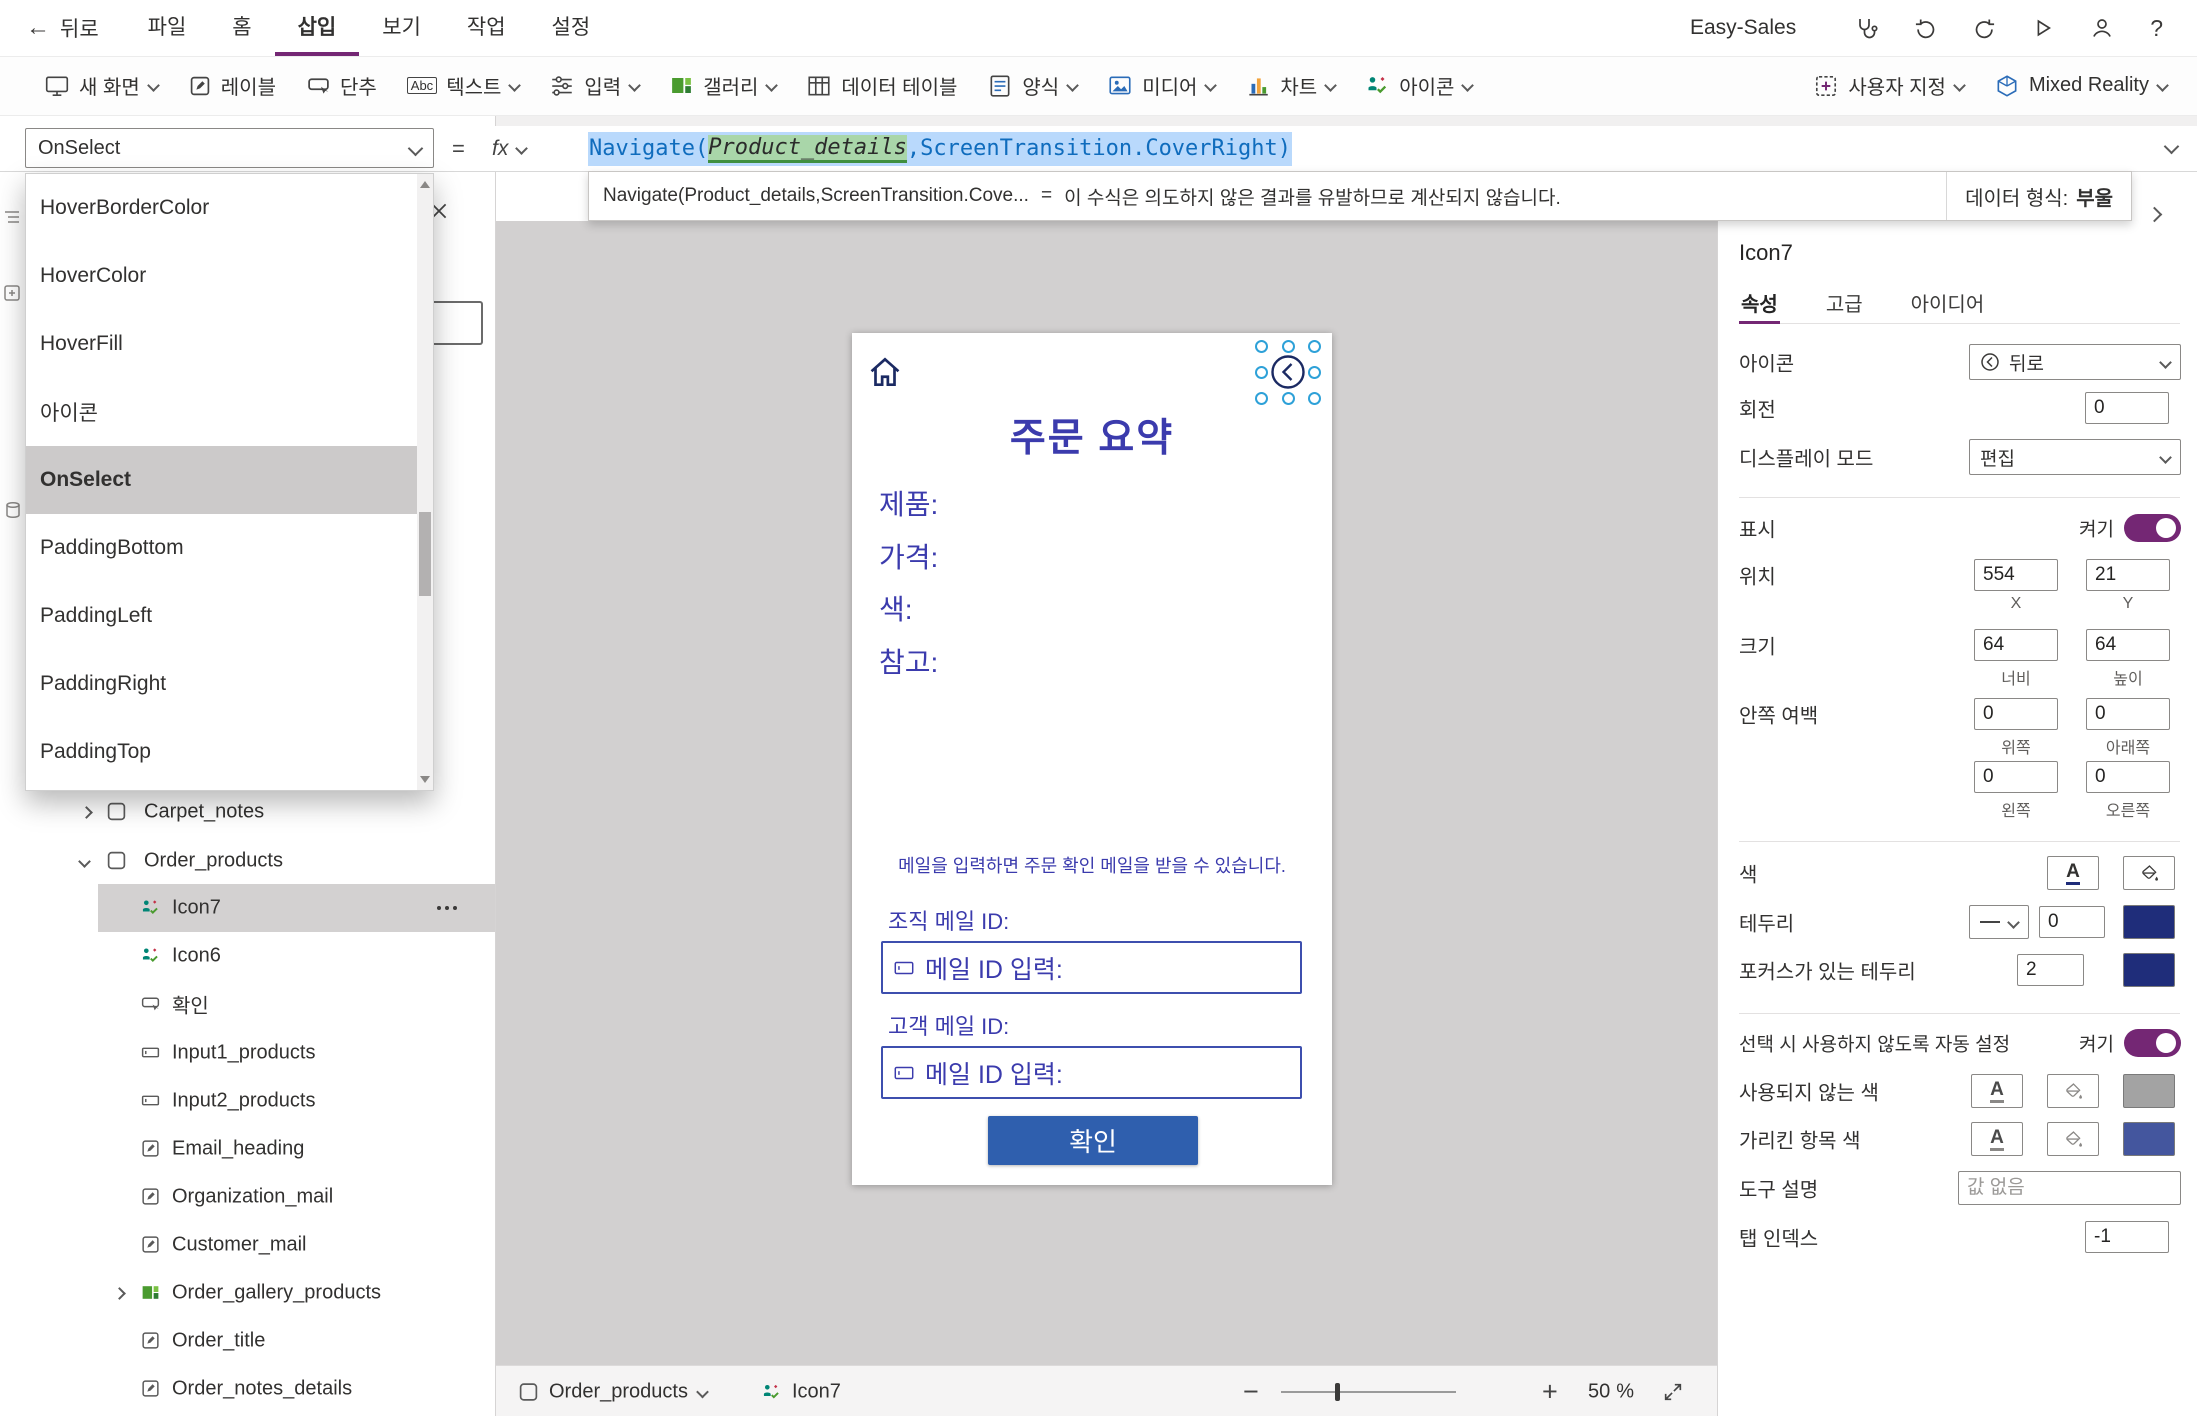 This screenshot has height=1416, width=2197. I want to click on menu-file: 파일, so click(167, 28).